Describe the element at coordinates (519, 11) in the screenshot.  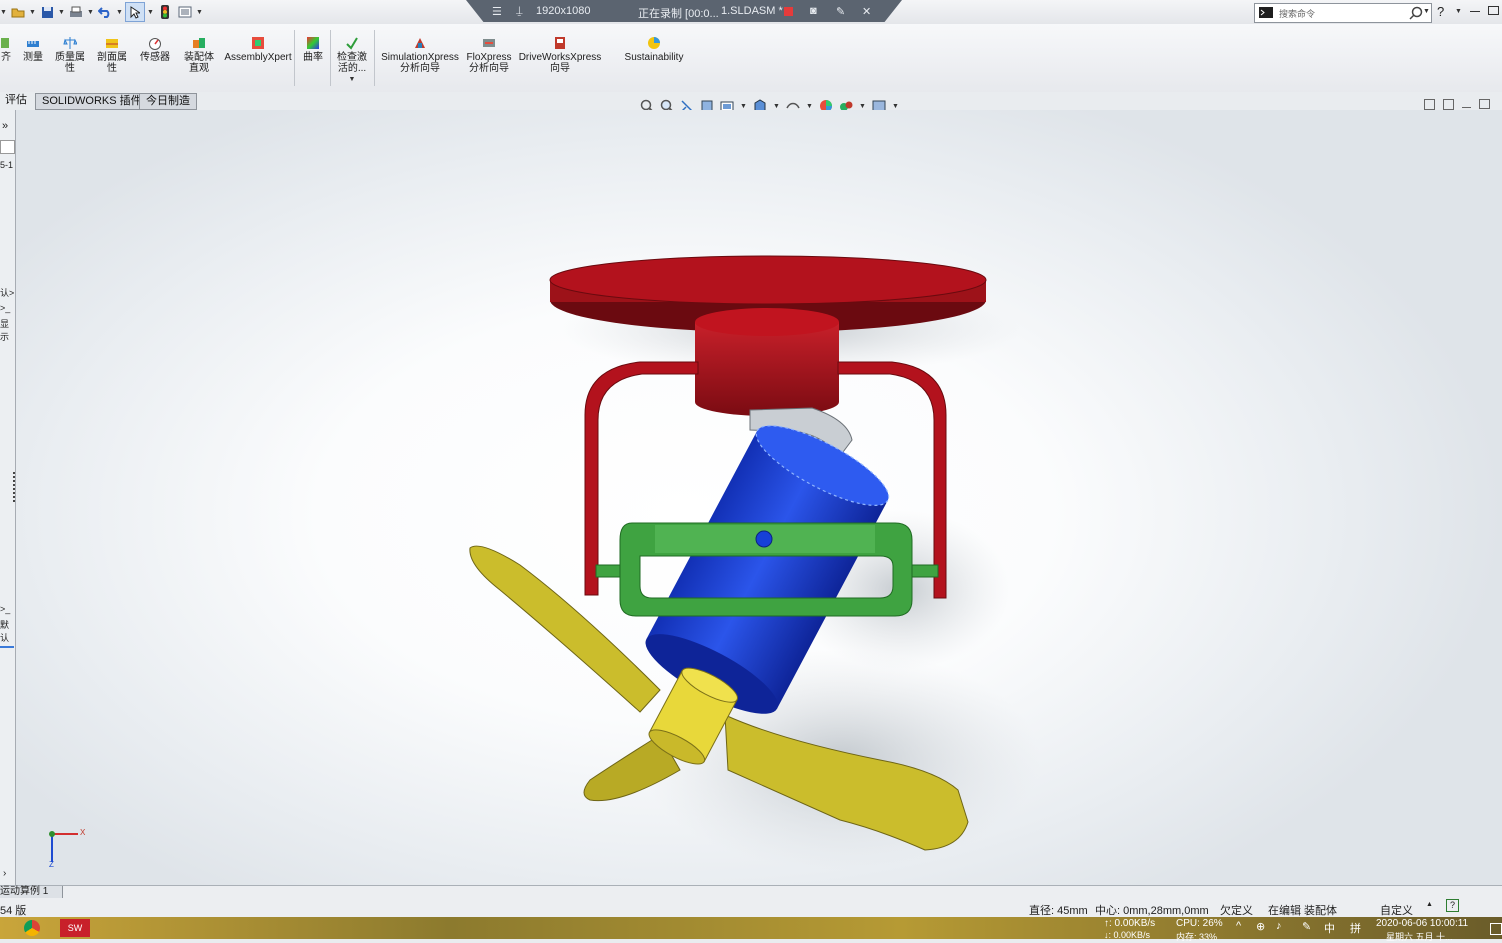
I see `pin-icon: ⍊` at that location.